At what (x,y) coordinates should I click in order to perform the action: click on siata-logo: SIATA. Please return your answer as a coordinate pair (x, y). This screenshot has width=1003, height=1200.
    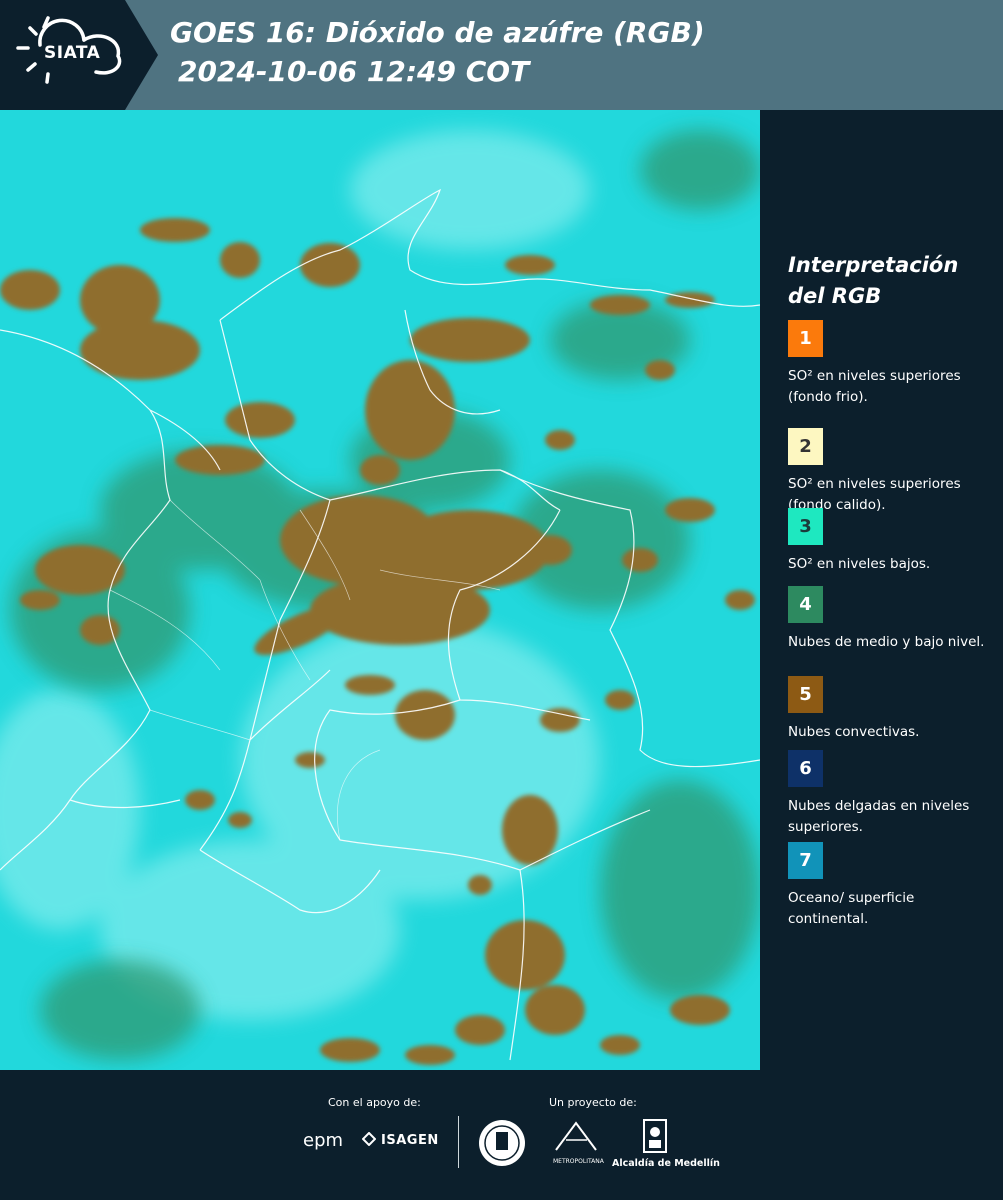
    Looking at the image, I should click on (79, 55).